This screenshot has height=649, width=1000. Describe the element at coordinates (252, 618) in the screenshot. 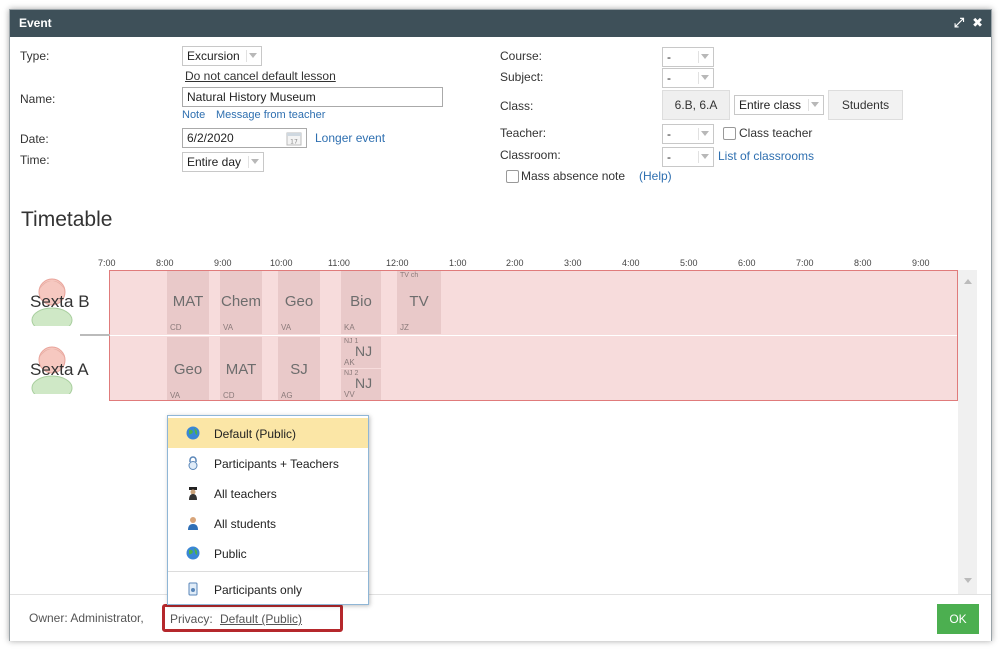

I see `privacy-highlight-box` at that location.